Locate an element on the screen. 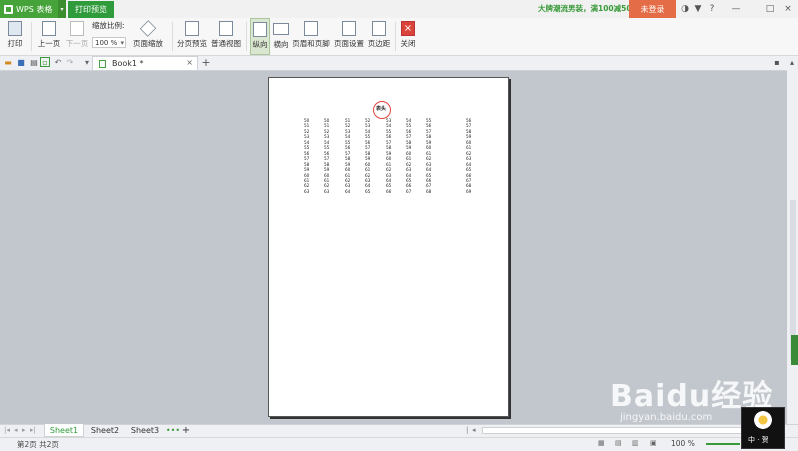 The image size is (798, 451). sheet-icon is located at coordinates (226, 28).